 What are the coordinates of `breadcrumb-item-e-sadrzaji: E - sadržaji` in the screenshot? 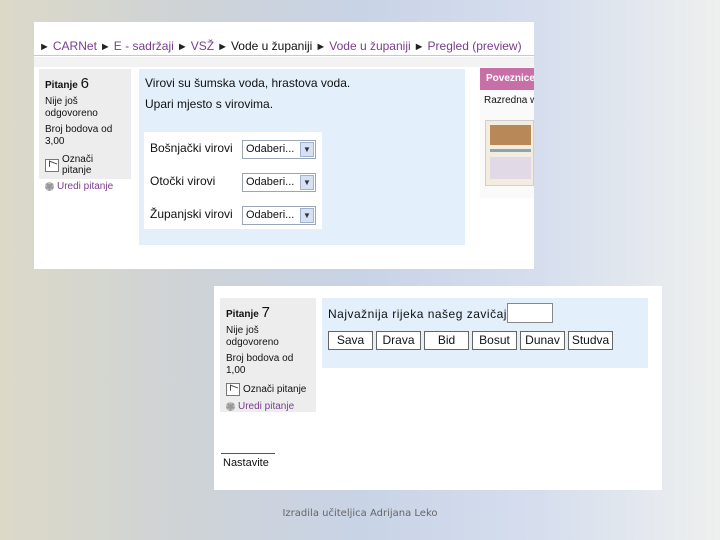 It's located at (144, 46).